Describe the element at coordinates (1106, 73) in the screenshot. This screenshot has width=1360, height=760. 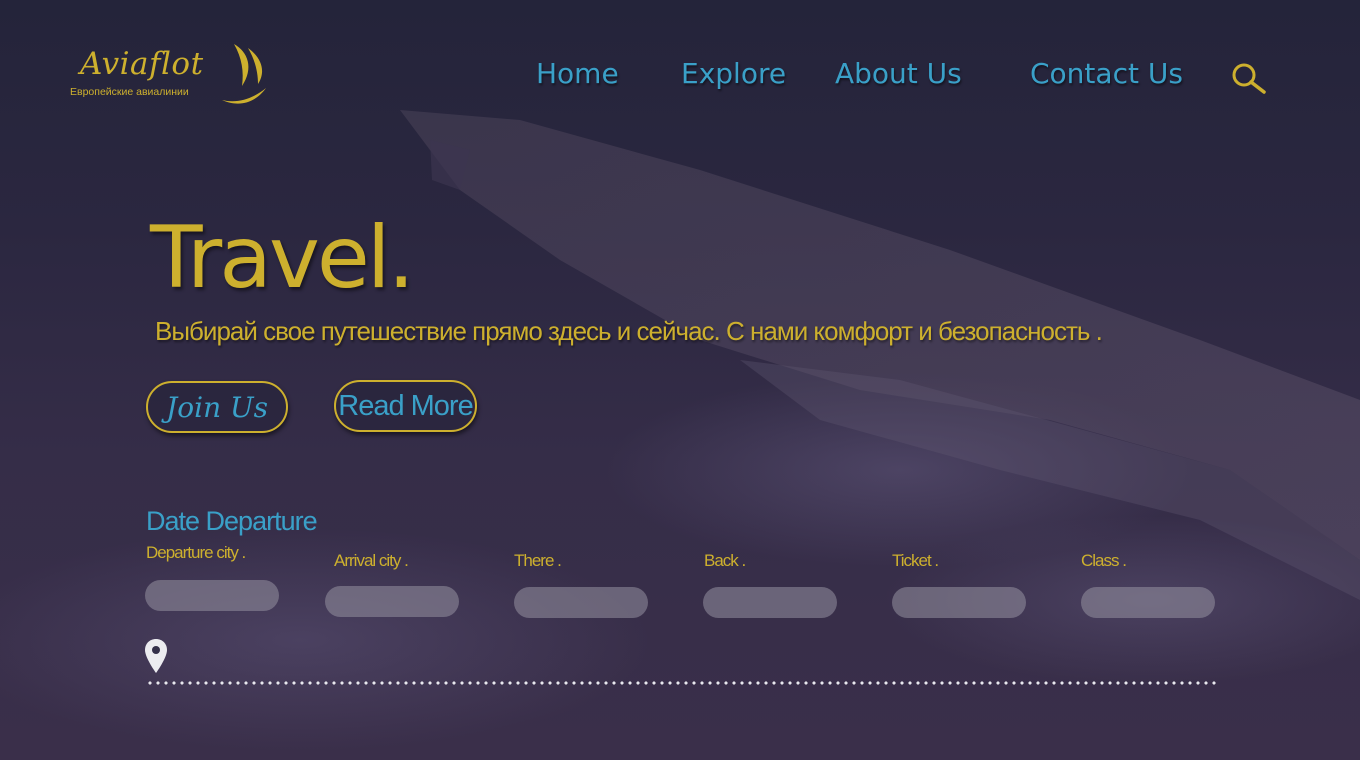
I see `nav-contact-us: Contact Us` at that location.